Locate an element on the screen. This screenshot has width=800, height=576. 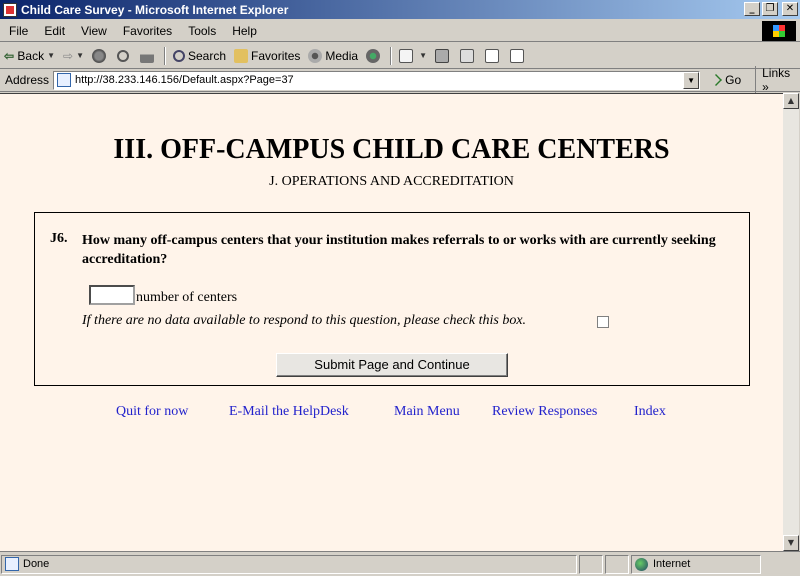
messenger-button is located at coordinates (518, 56).